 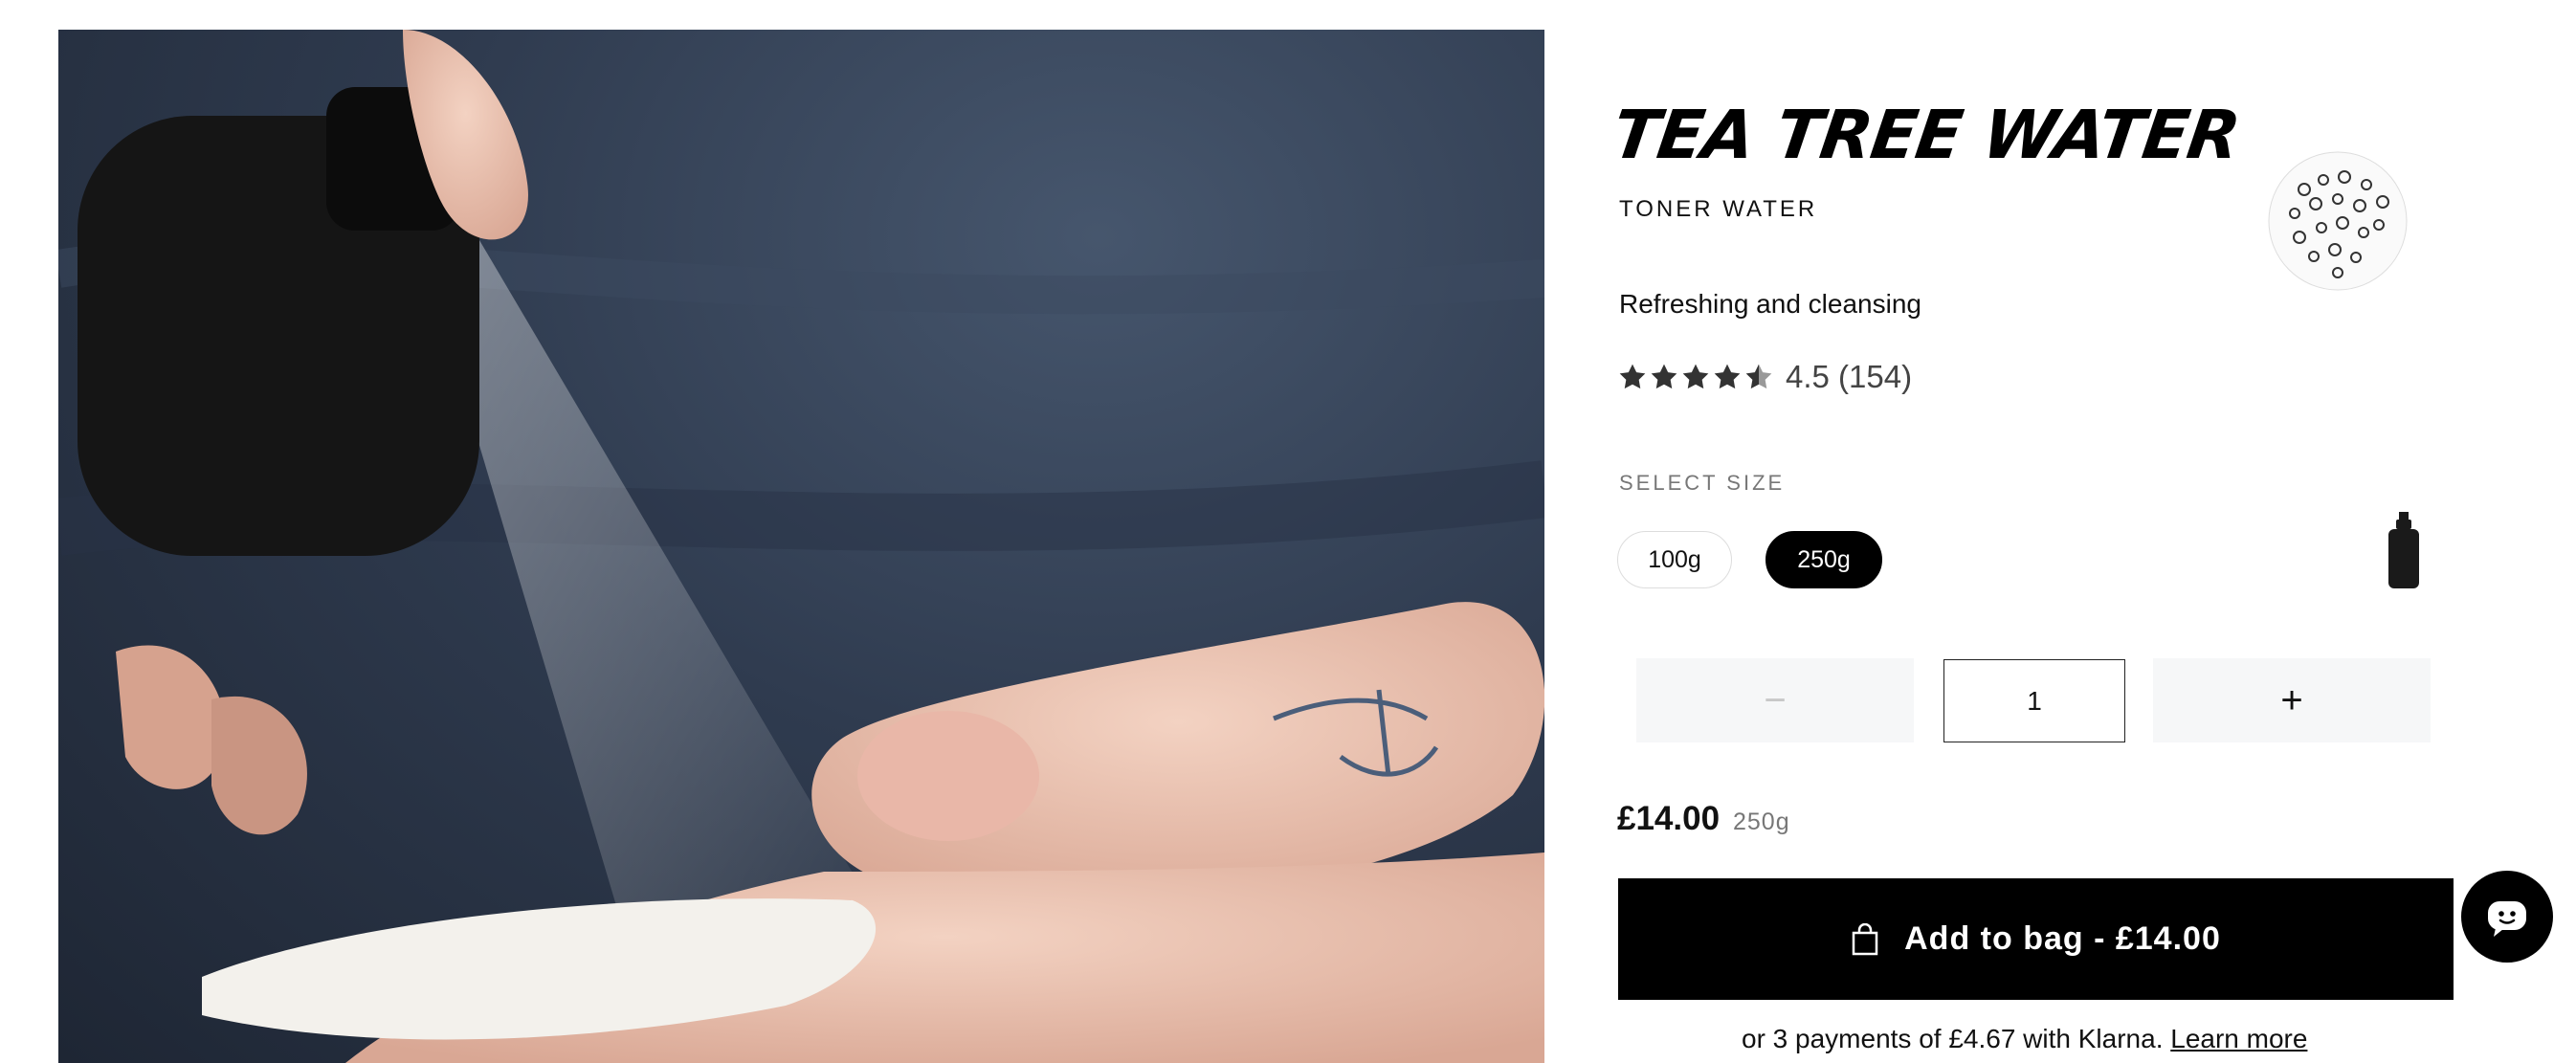 What do you see at coordinates (1718, 209) in the screenshot?
I see `product-category: TONER WATER` at bounding box center [1718, 209].